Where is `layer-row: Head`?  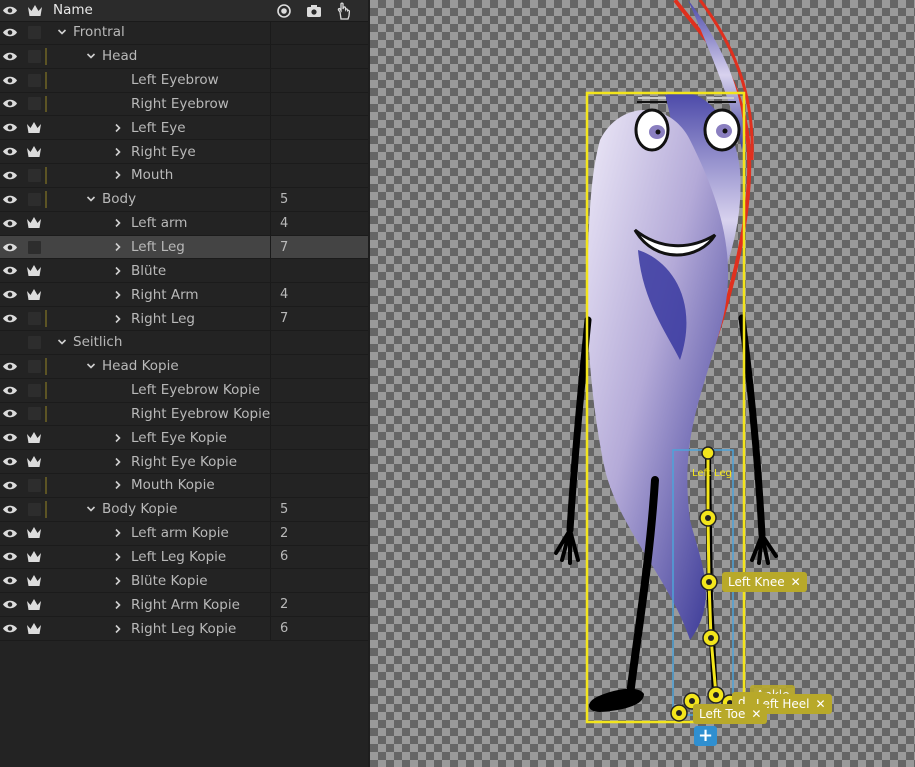 layer-row: Head is located at coordinates (184, 56).